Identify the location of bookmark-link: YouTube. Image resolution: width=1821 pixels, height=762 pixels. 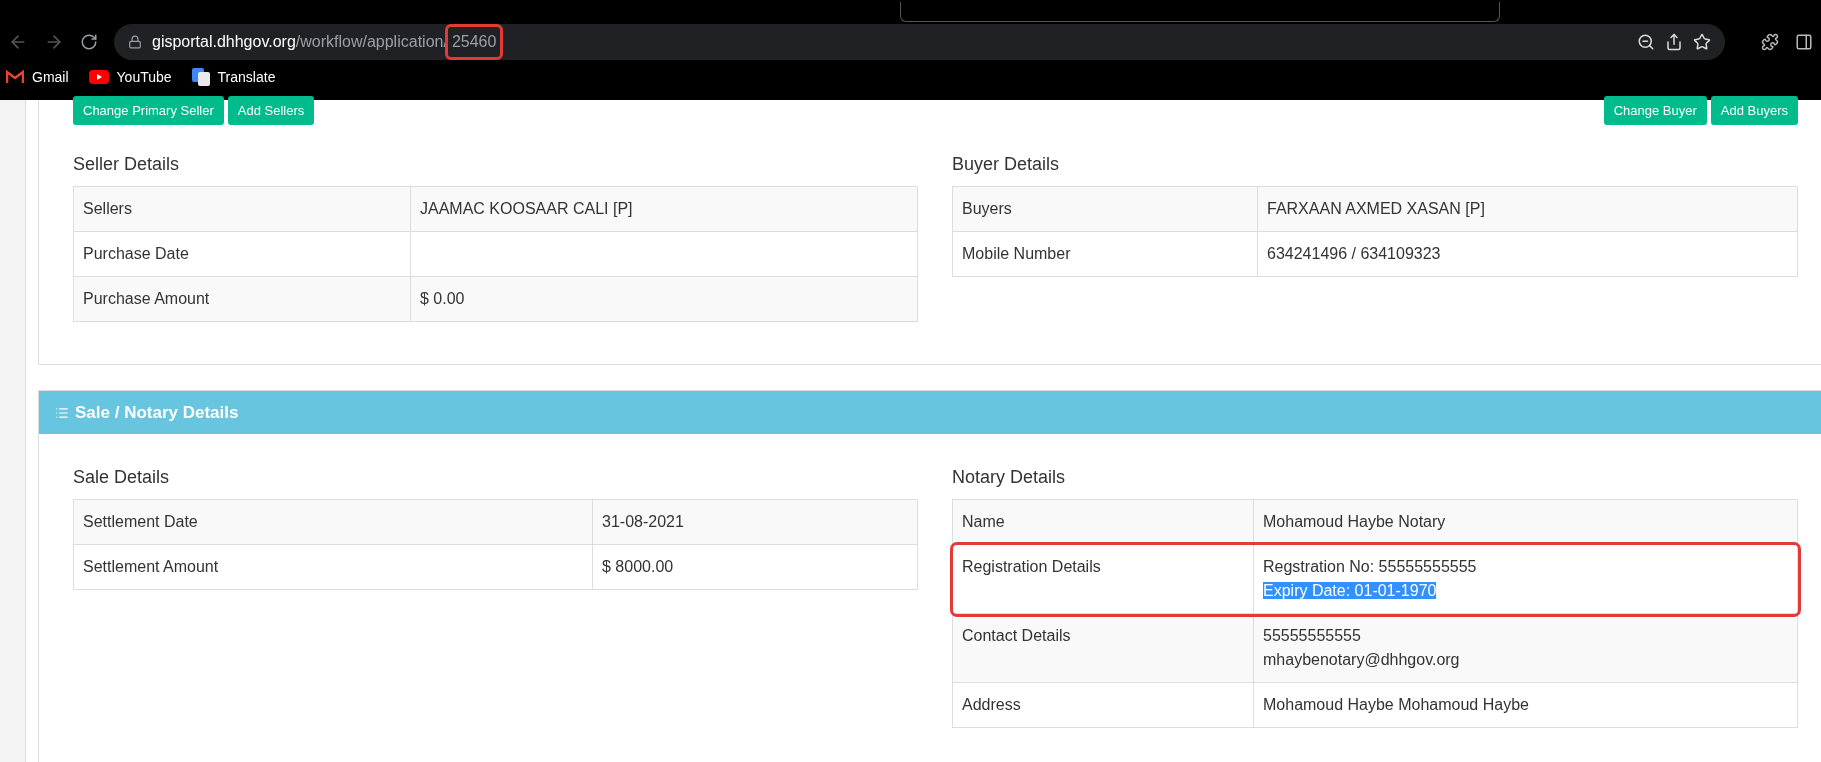
(144, 77).